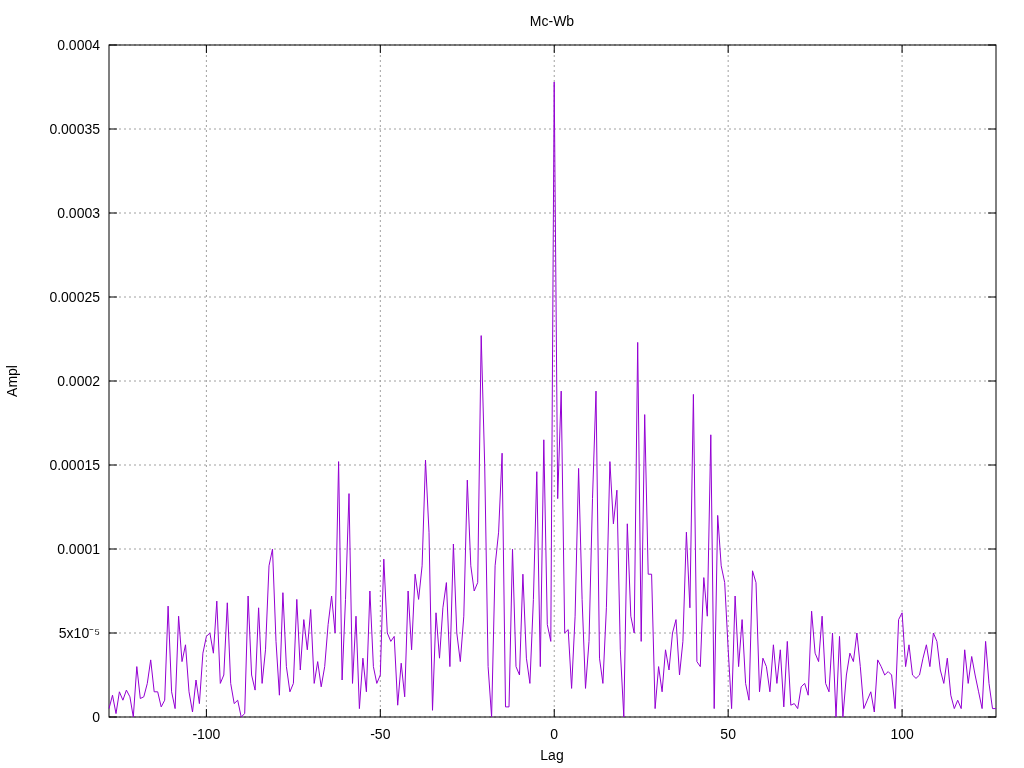  I want to click on axis-tick-label: 0.0004, so click(78, 45).